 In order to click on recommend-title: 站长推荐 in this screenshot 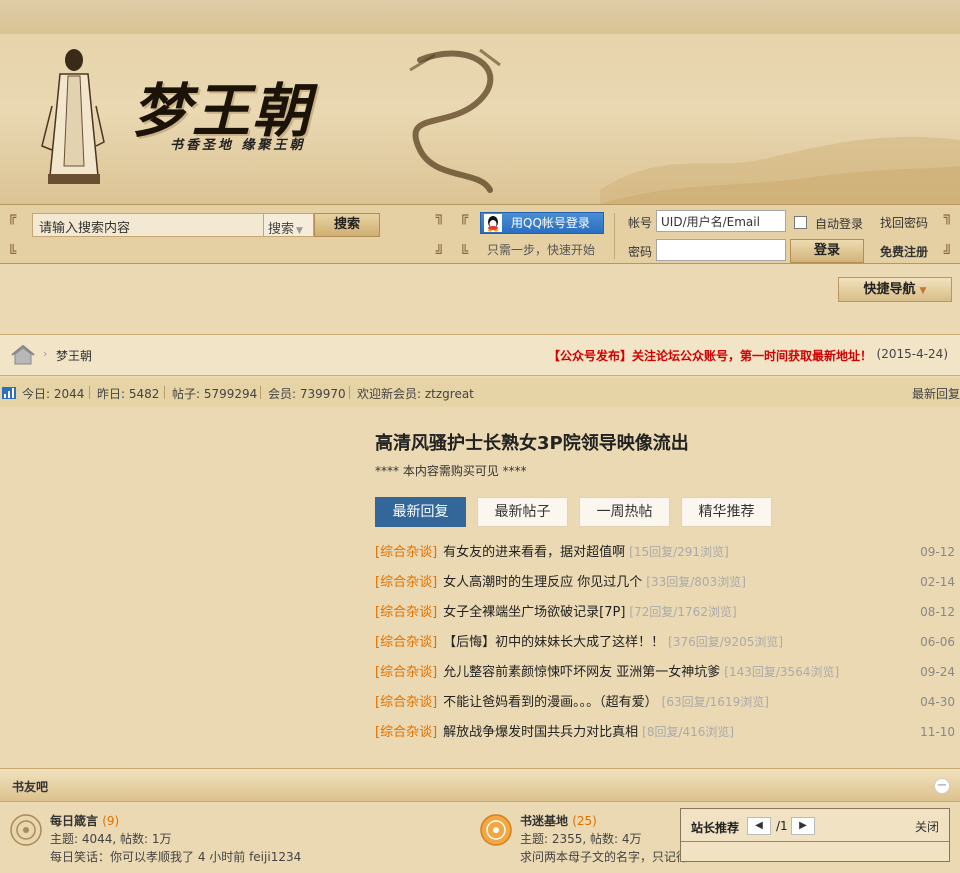, I will do `click(715, 828)`.